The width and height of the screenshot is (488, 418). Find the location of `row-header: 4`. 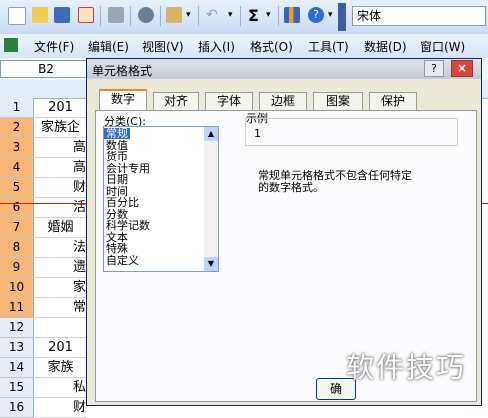

row-header: 4 is located at coordinates (17, 168).